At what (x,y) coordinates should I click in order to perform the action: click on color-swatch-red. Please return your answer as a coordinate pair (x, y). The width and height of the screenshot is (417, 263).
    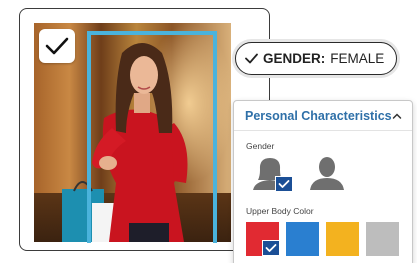
    Looking at the image, I should click on (263, 239).